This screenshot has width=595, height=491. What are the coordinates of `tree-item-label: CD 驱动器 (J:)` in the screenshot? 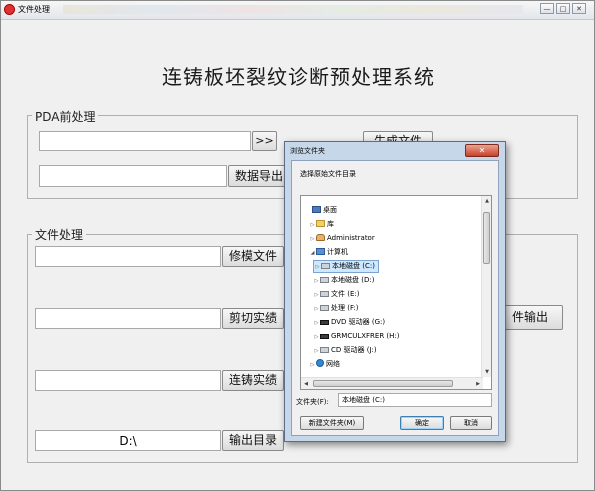 It's located at (354, 350).